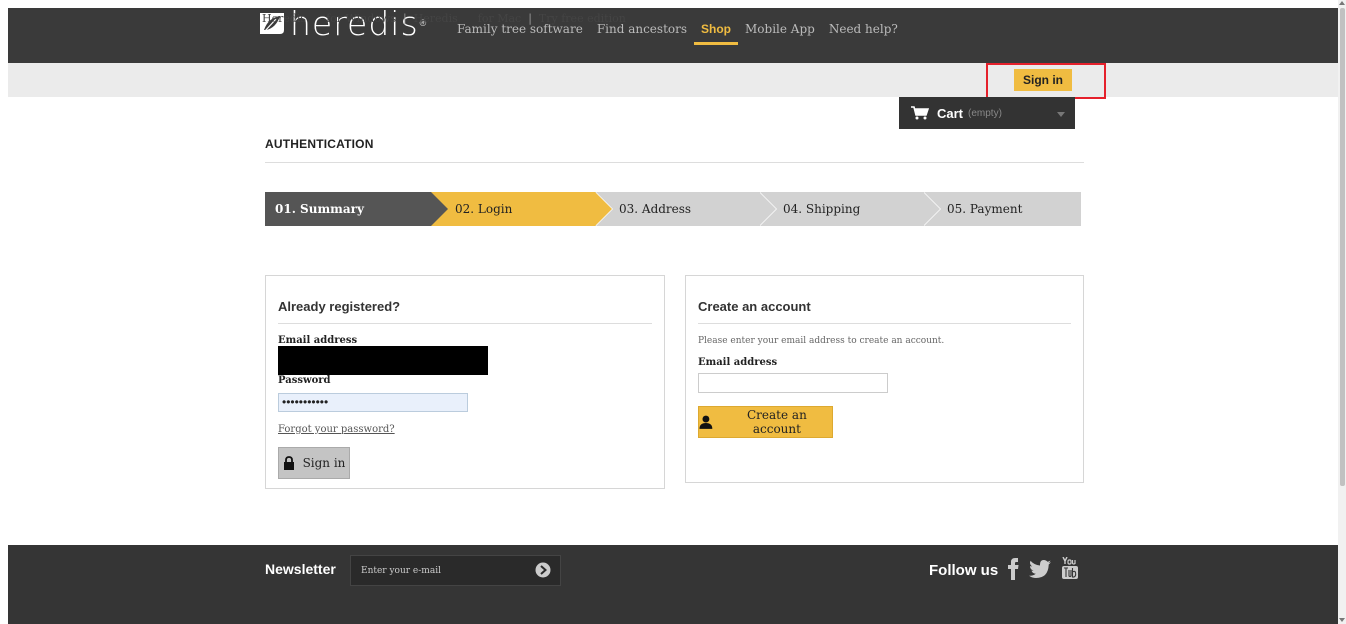 This screenshot has height=624, width=1346. What do you see at coordinates (1342, 620) in the screenshot?
I see `scroll-down-arrow-icon` at bounding box center [1342, 620].